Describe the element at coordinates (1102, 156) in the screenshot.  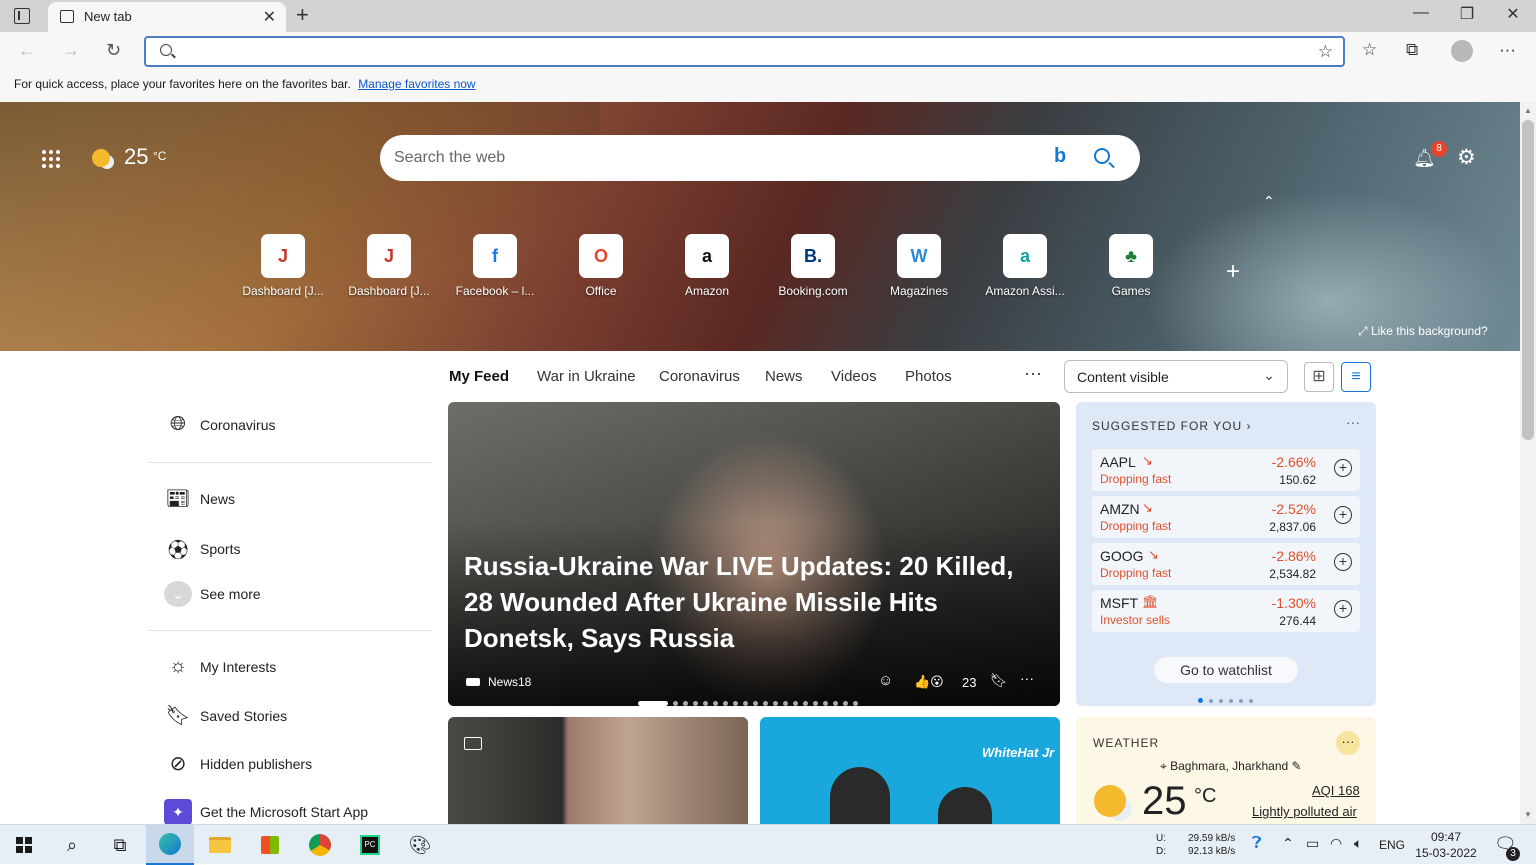
I see `search-icon` at that location.